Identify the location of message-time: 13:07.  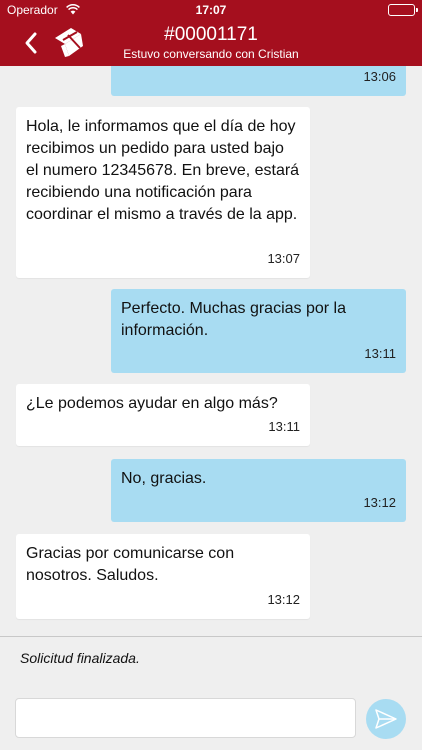
(283, 258).